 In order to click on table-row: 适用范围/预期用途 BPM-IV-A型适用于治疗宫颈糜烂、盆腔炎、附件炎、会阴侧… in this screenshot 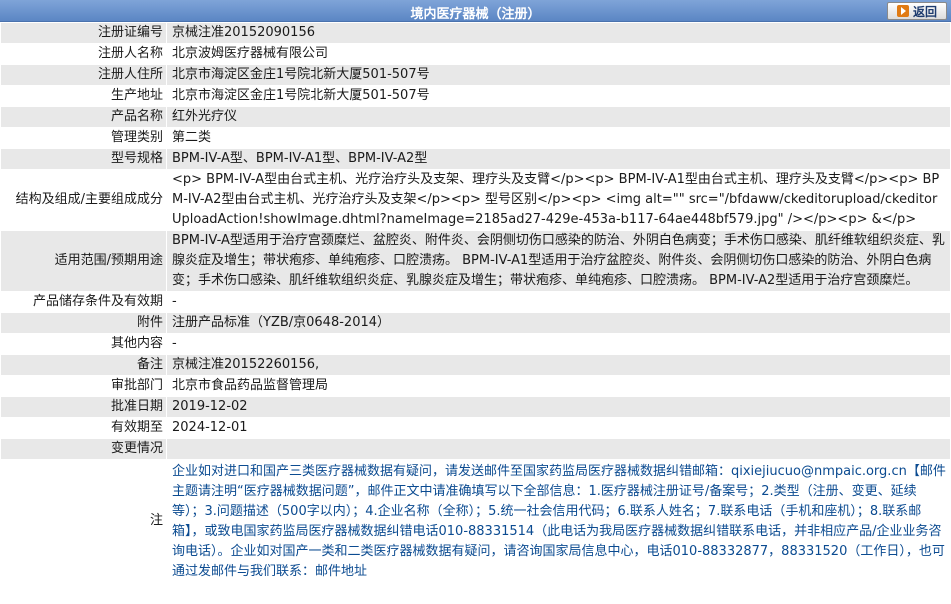, I will do `click(475, 261)`.